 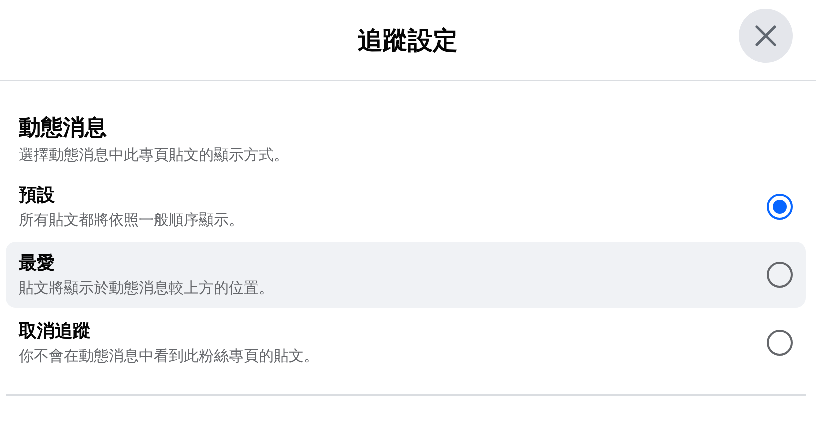 What do you see at coordinates (37, 264) in the screenshot?
I see `option-label: 最愛` at bounding box center [37, 264].